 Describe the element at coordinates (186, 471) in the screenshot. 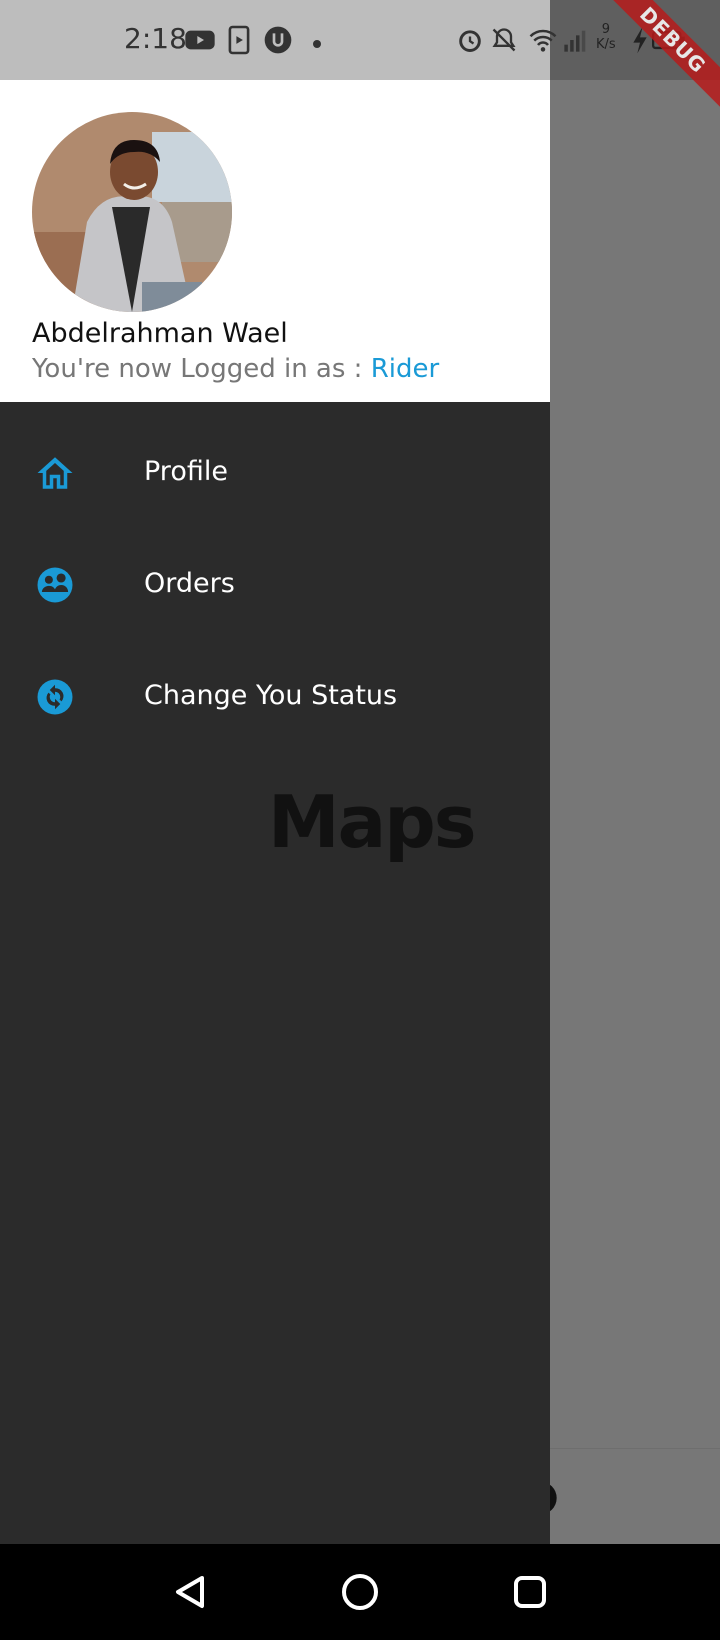

I see `drawer-item-label: Profile` at that location.